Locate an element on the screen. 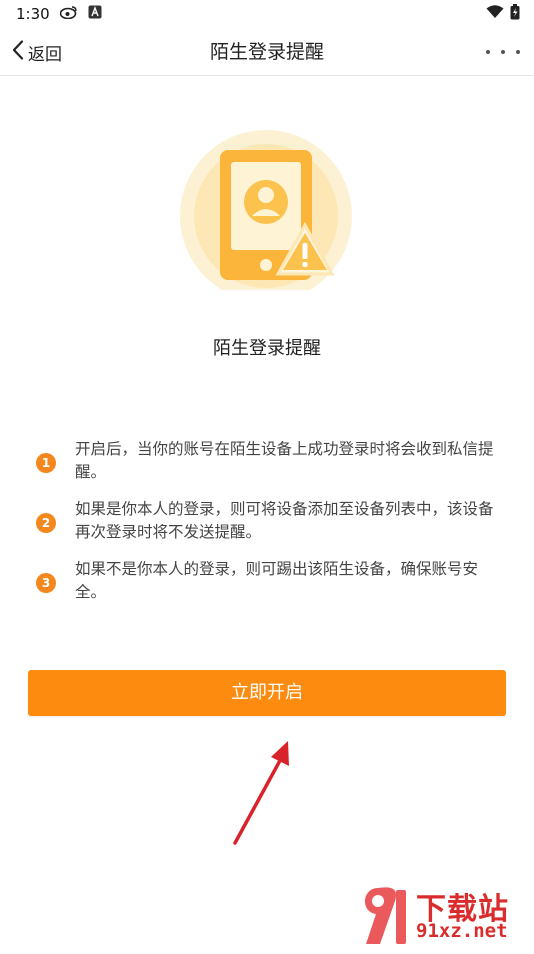  tip-text: 如果是你本人的登录，则可将设备添加至设备列表中，该设备再次登录时将不发送提醒。 is located at coordinates (284, 520).